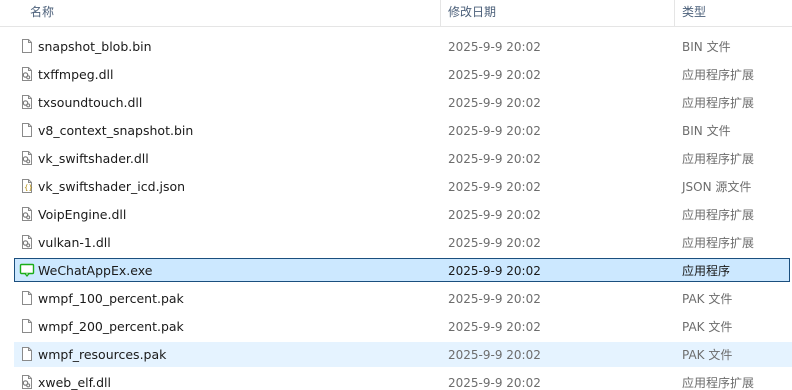 Image resolution: width=792 pixels, height=390 pixels. I want to click on wechat-app-icon, so click(27, 270).